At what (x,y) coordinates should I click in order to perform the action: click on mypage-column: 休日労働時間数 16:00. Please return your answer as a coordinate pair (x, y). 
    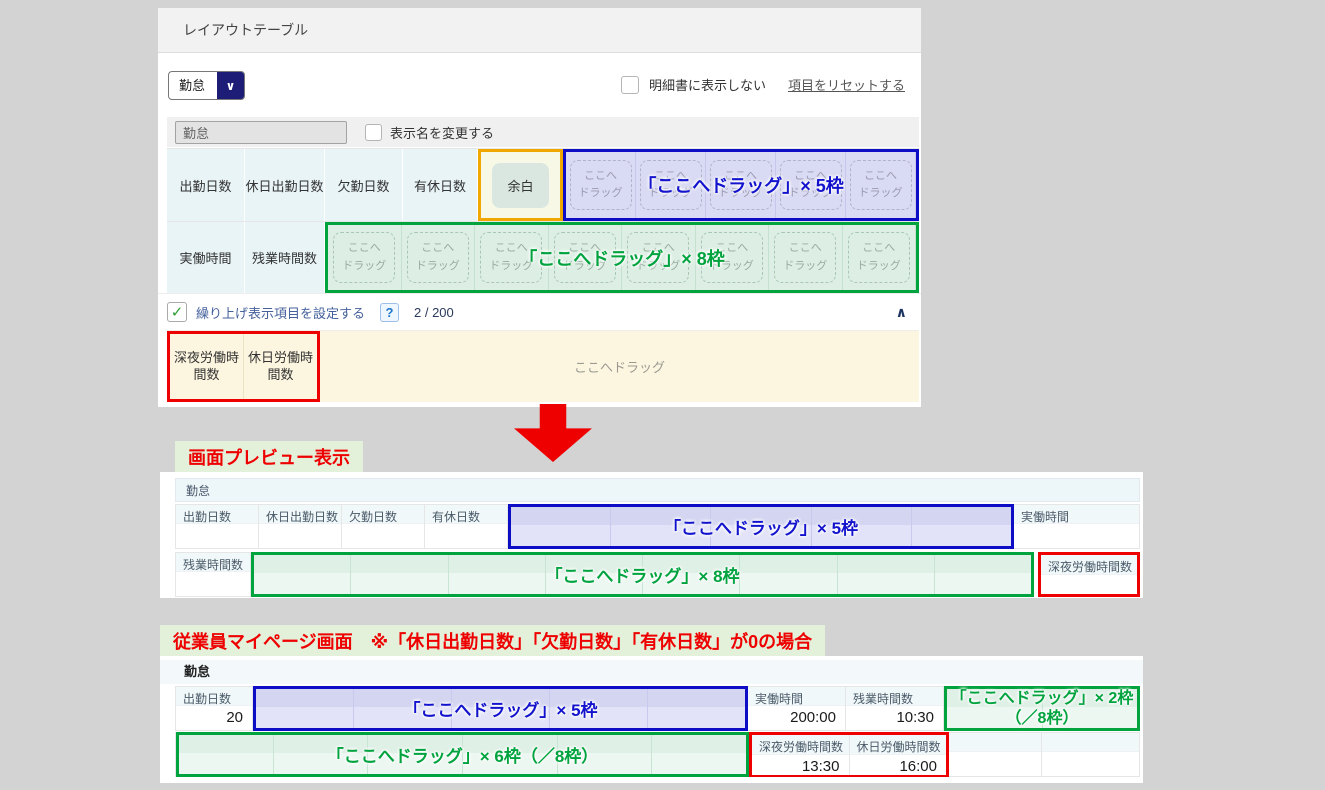
    Looking at the image, I should click on (897, 755).